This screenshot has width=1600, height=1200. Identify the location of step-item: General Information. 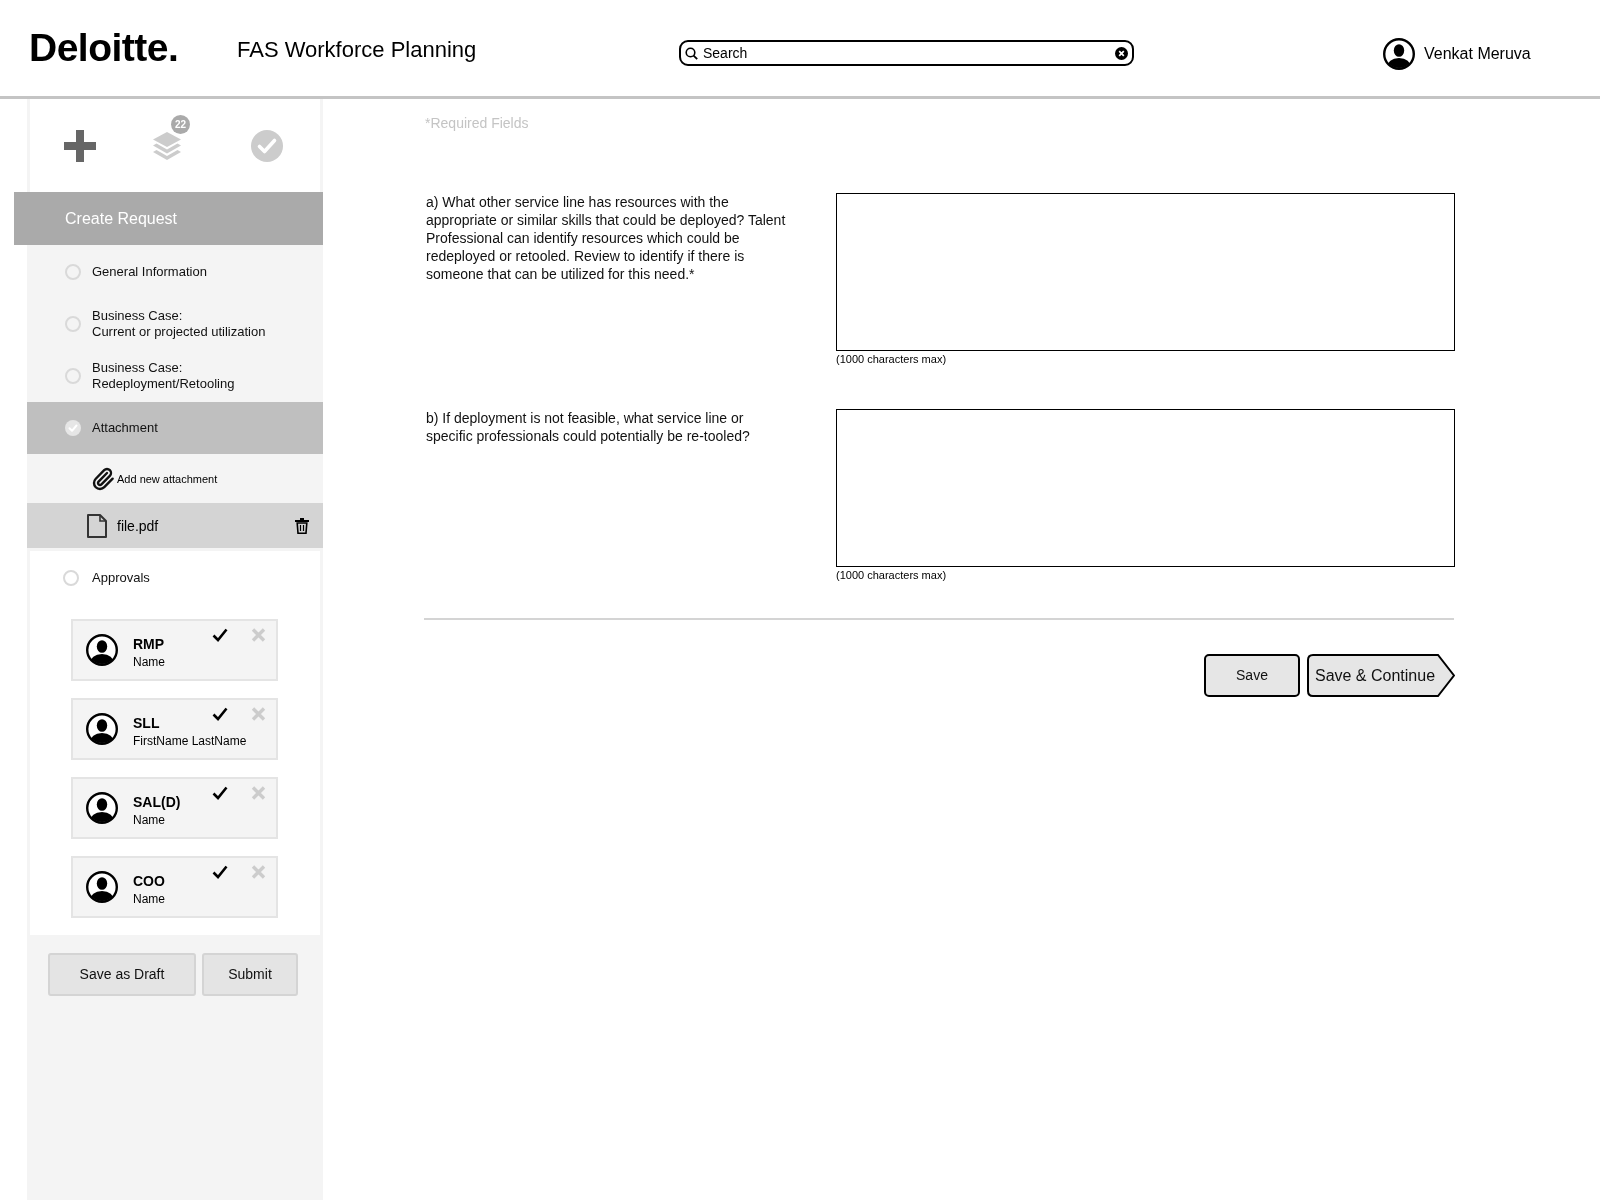
(175, 272).